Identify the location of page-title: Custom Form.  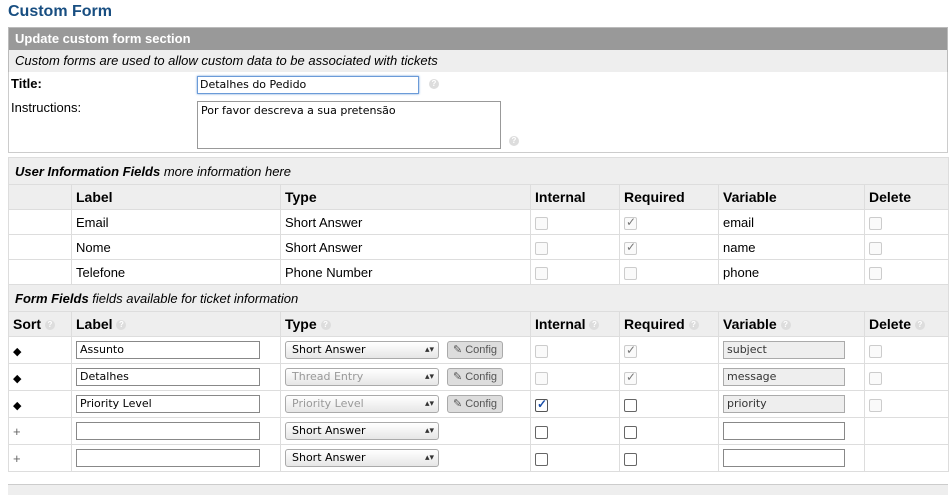
(60, 11).